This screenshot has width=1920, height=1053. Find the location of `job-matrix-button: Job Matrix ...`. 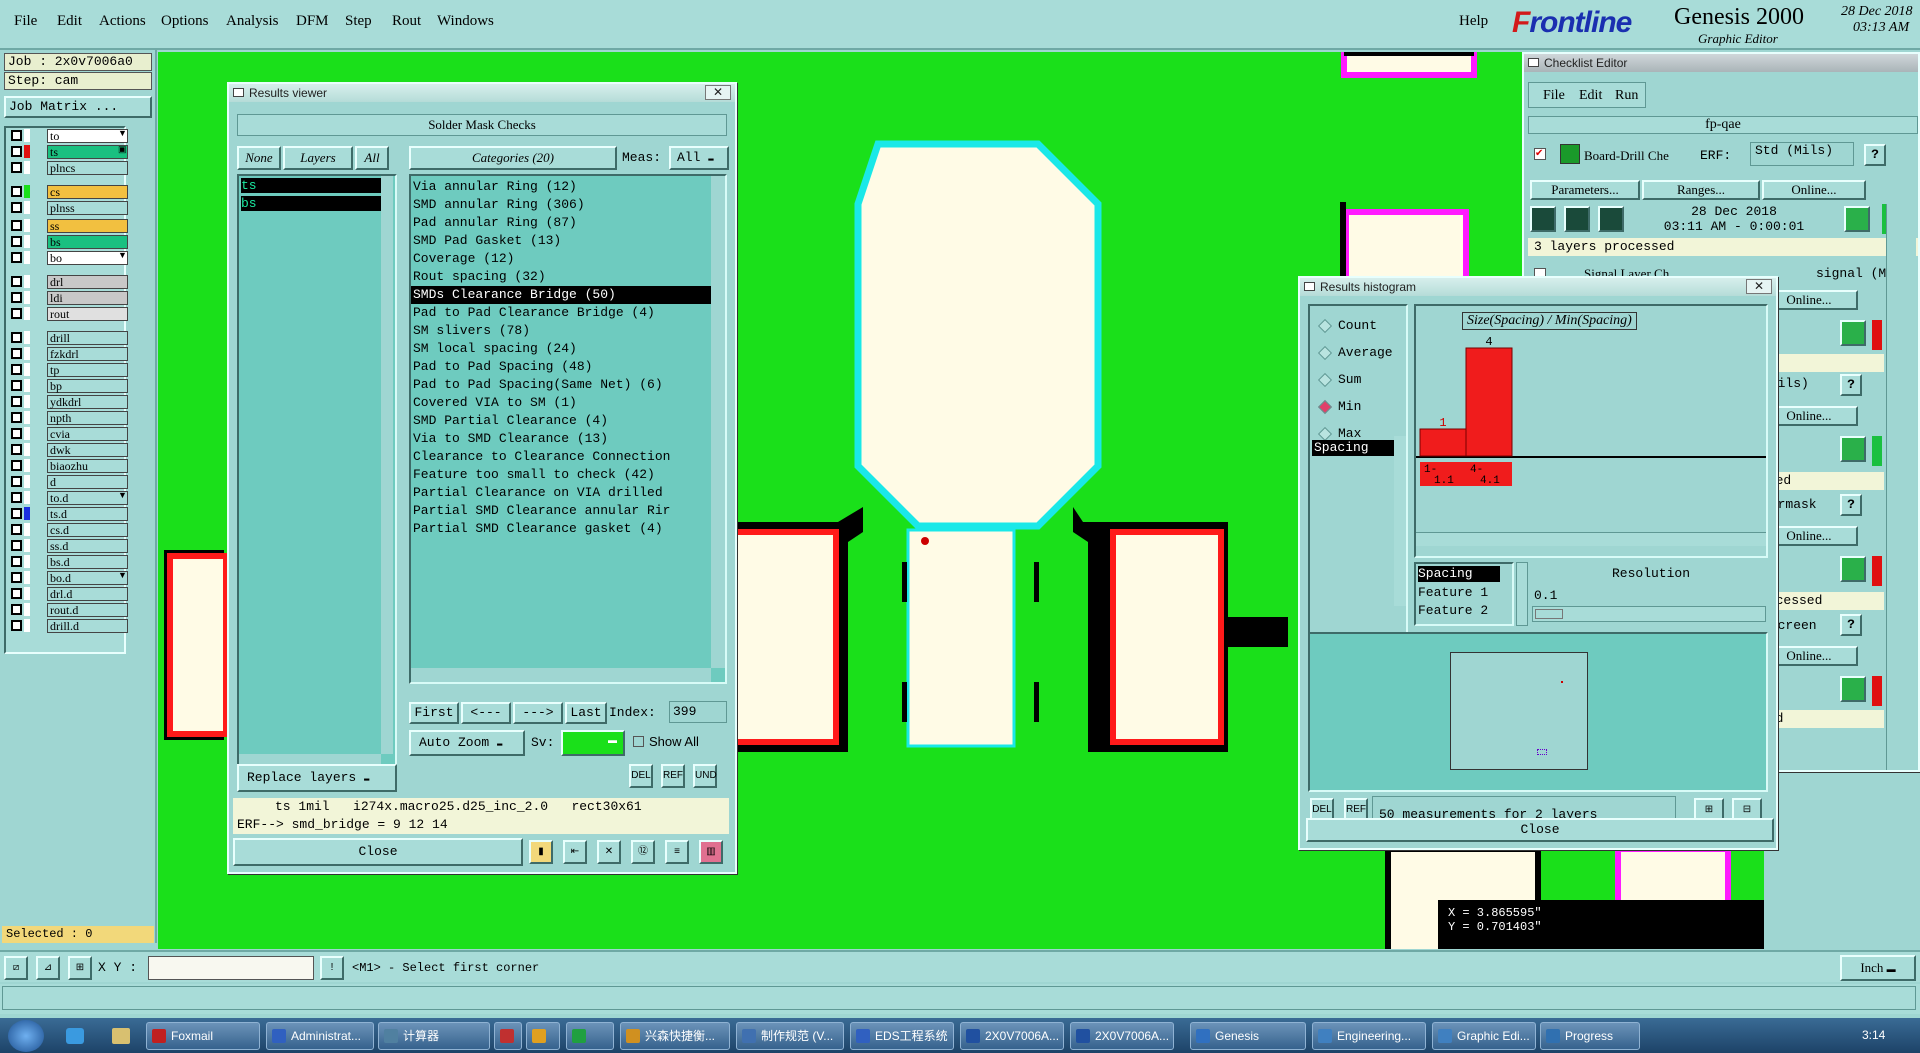

job-matrix-button: Job Matrix ... is located at coordinates (78, 107).